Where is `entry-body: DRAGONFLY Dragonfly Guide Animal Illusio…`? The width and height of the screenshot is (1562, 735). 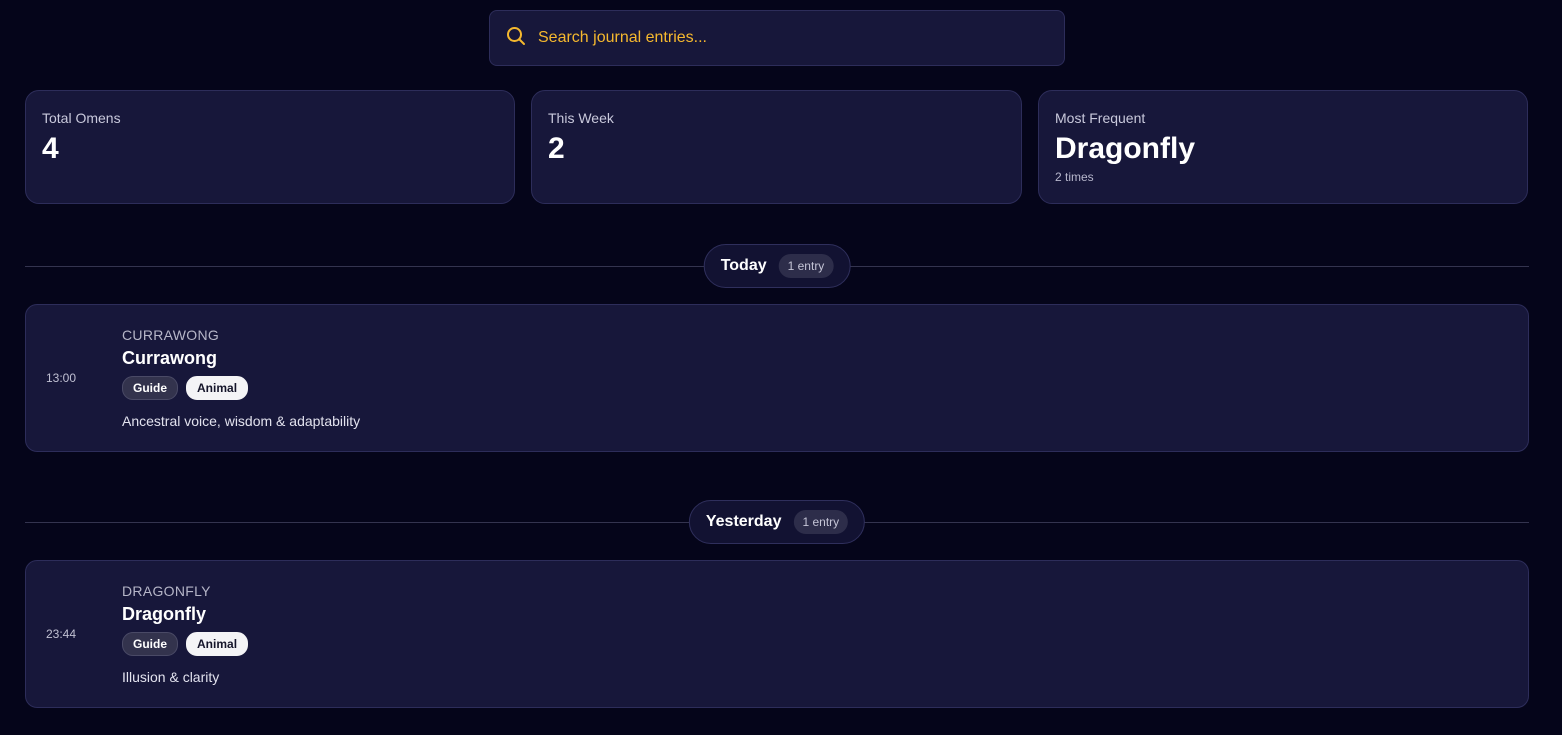
entry-body: DRAGONFLY Dragonfly Guide Animal Illusio… is located at coordinates (185, 634).